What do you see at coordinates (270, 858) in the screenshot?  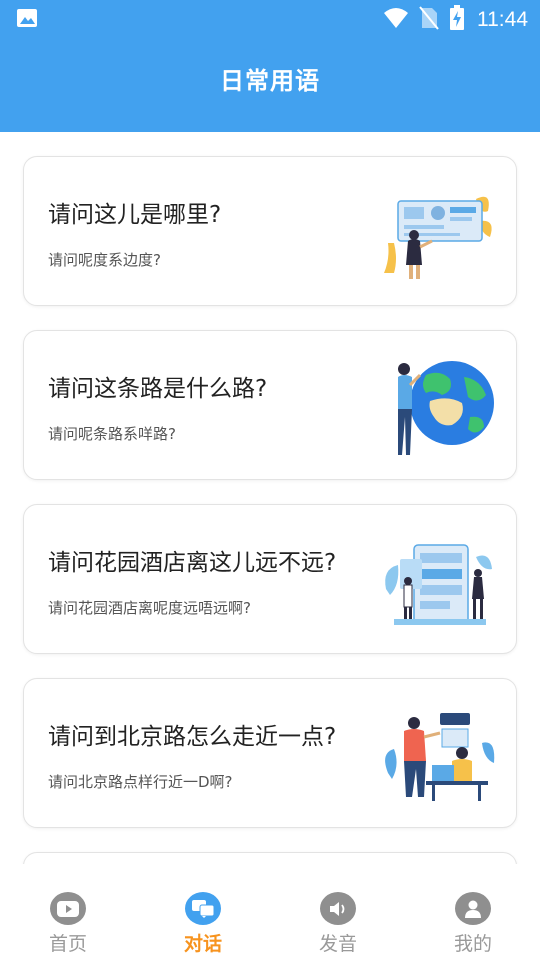 I see `phrase-card-partial` at bounding box center [270, 858].